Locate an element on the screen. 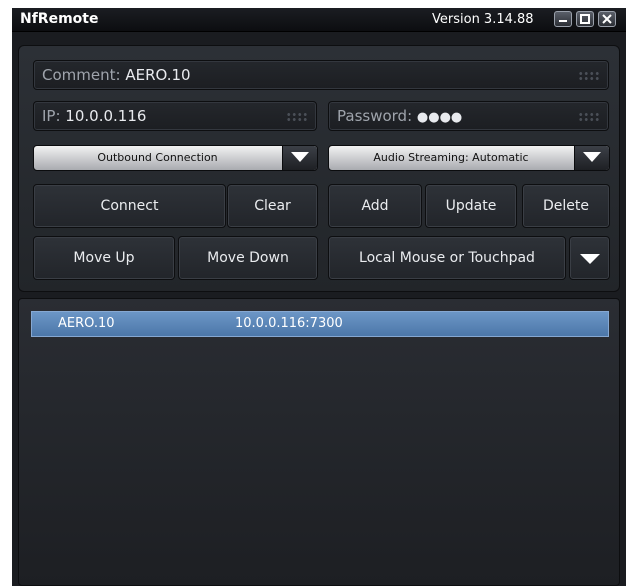 This screenshot has height=586, width=626. maximize-icon is located at coordinates (585, 19).